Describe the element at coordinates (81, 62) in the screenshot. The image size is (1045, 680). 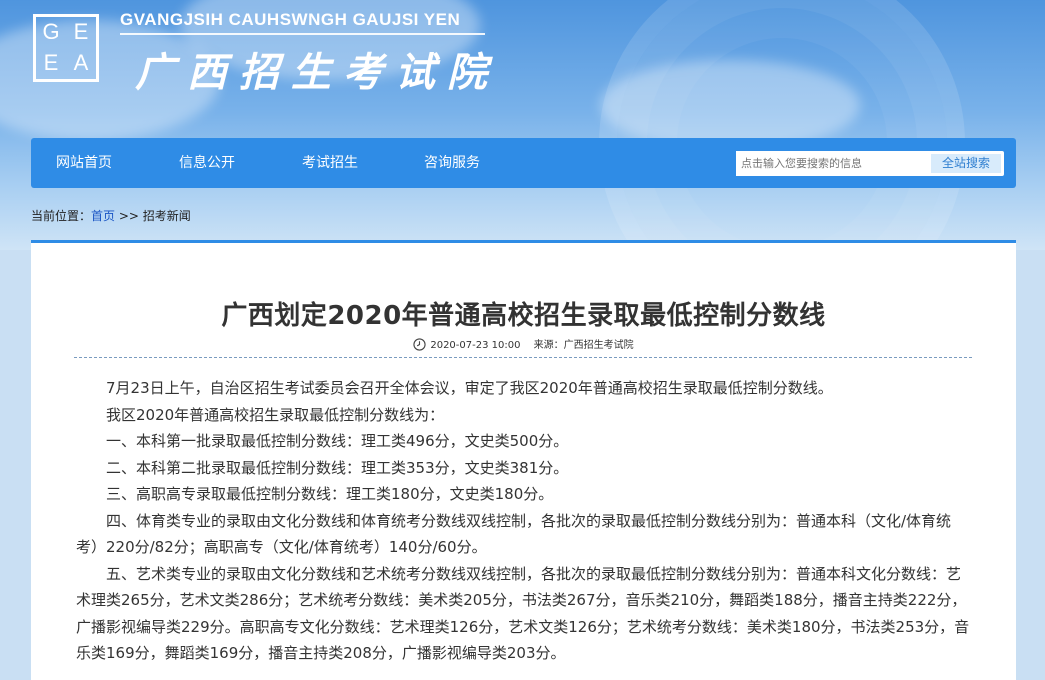
I see `logo-letter: A` at that location.